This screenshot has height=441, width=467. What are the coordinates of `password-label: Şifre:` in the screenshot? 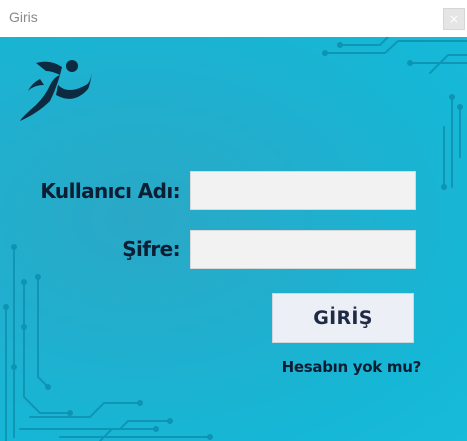 It's located at (151, 249).